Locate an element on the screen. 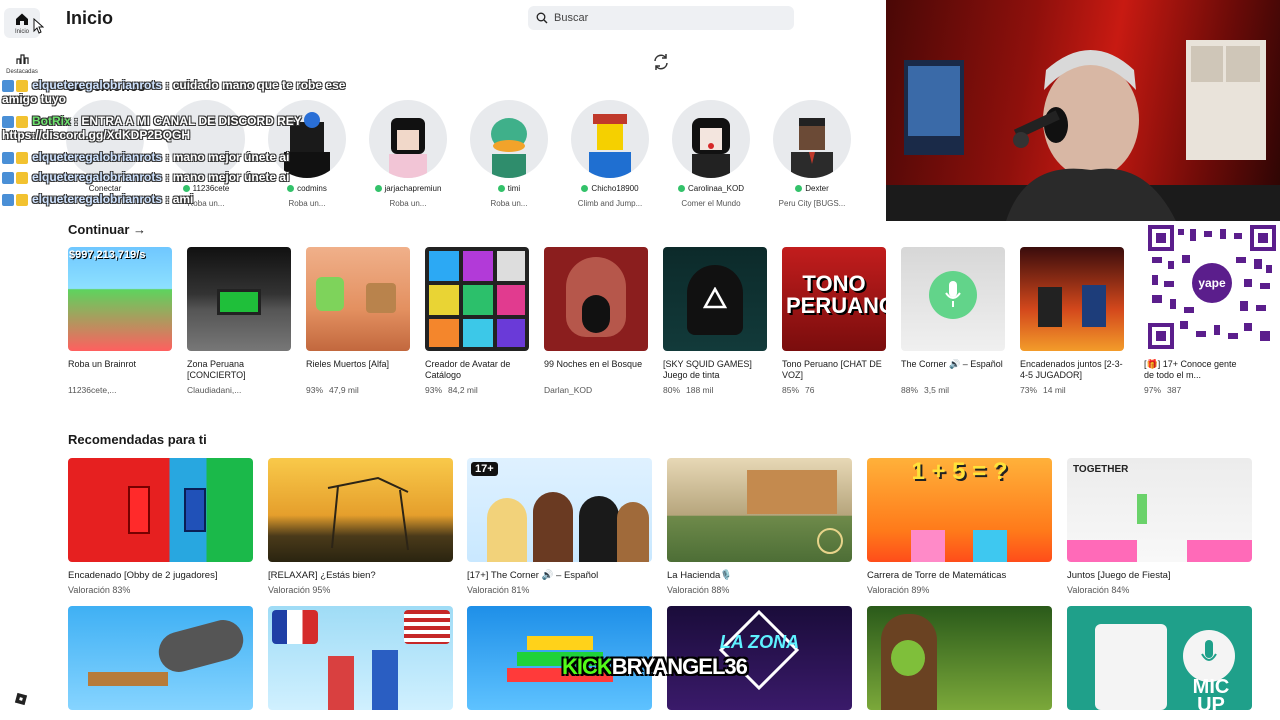 This screenshot has height=720, width=1280. game-rating: 97% is located at coordinates (1153, 390).